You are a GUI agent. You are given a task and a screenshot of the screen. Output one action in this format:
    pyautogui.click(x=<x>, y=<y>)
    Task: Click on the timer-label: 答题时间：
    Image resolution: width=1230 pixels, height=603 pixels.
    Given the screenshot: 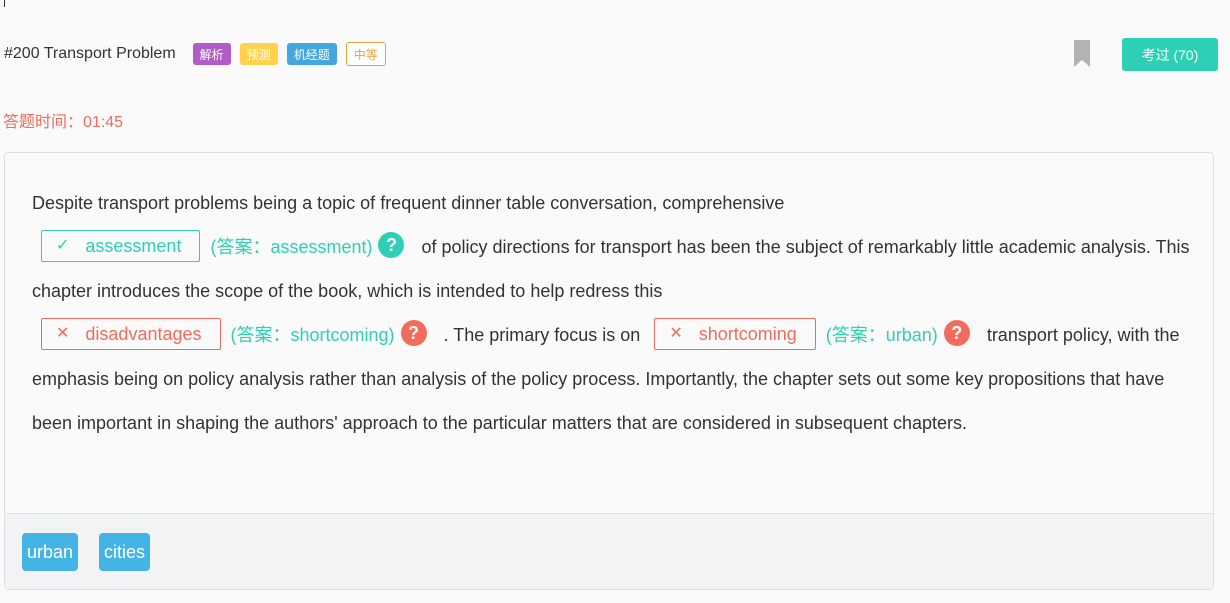 What is the action you would take?
    pyautogui.click(x=43, y=122)
    